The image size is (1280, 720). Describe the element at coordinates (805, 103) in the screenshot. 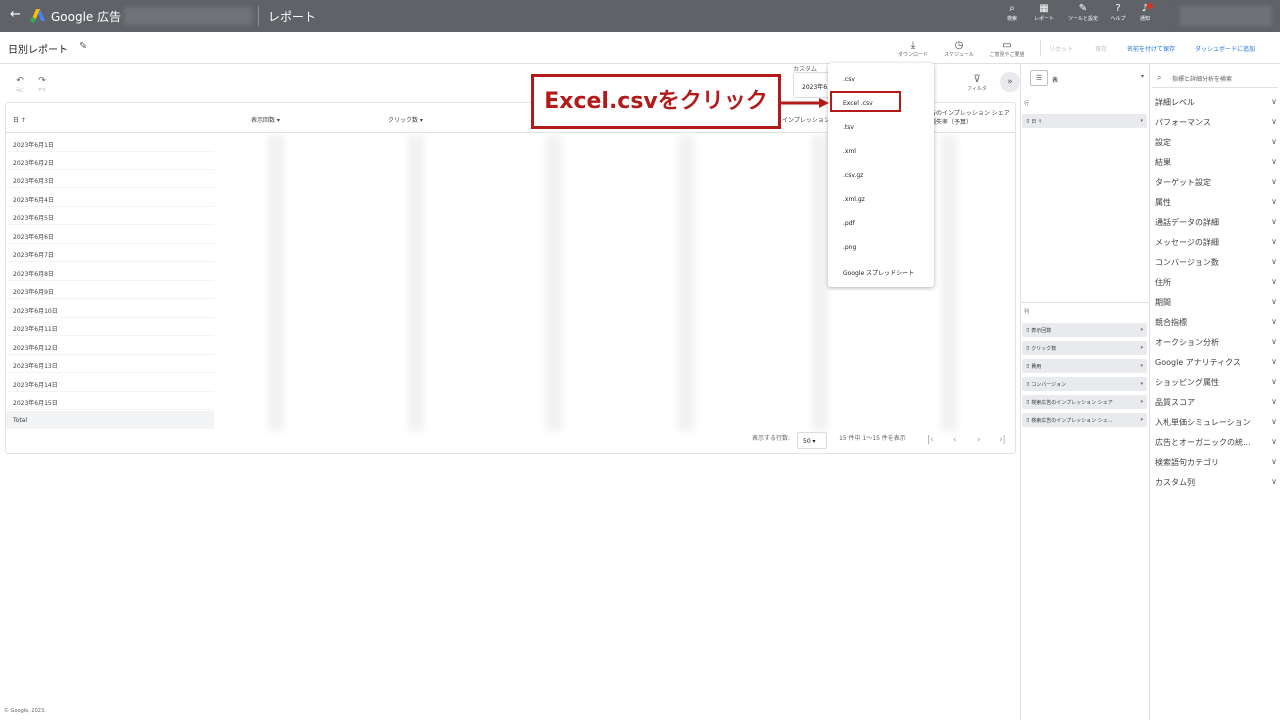

I see `annotation-arrow-icon` at that location.